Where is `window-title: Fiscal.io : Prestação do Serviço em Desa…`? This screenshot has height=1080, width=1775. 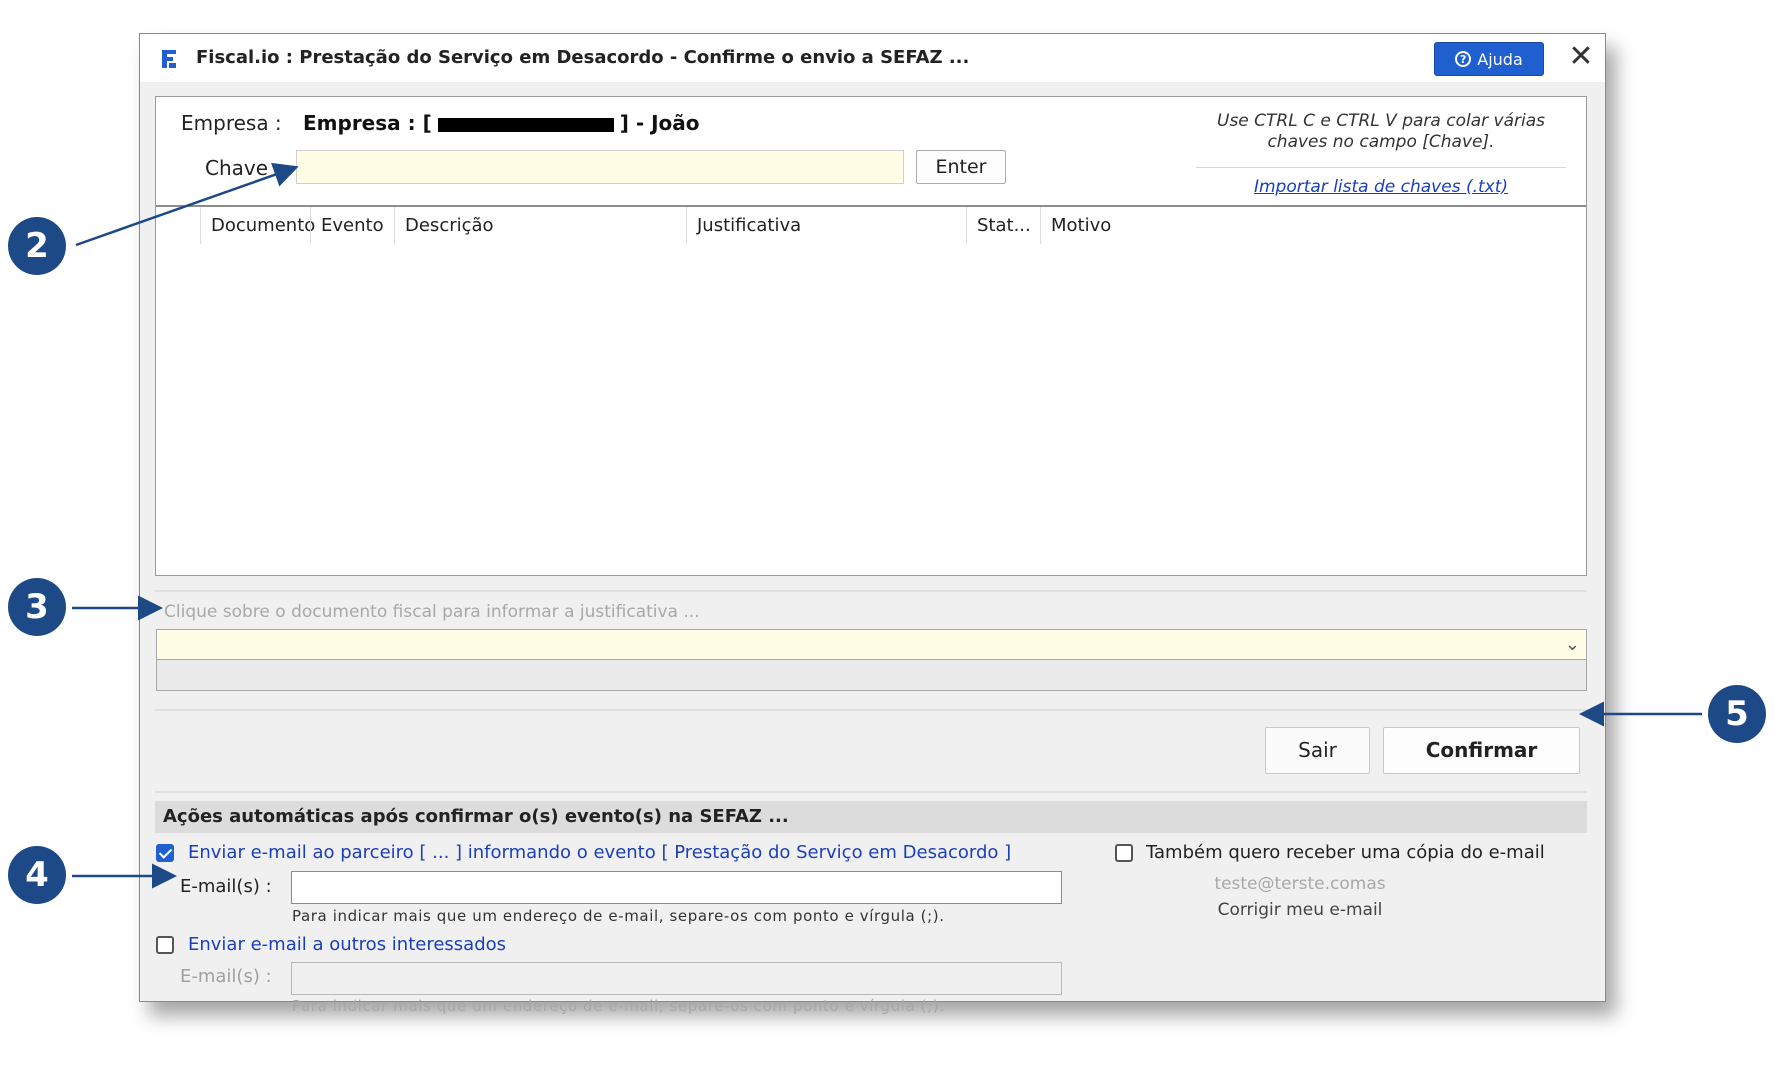
window-title: Fiscal.io : Prestação do Serviço em Desa… is located at coordinates (583, 57).